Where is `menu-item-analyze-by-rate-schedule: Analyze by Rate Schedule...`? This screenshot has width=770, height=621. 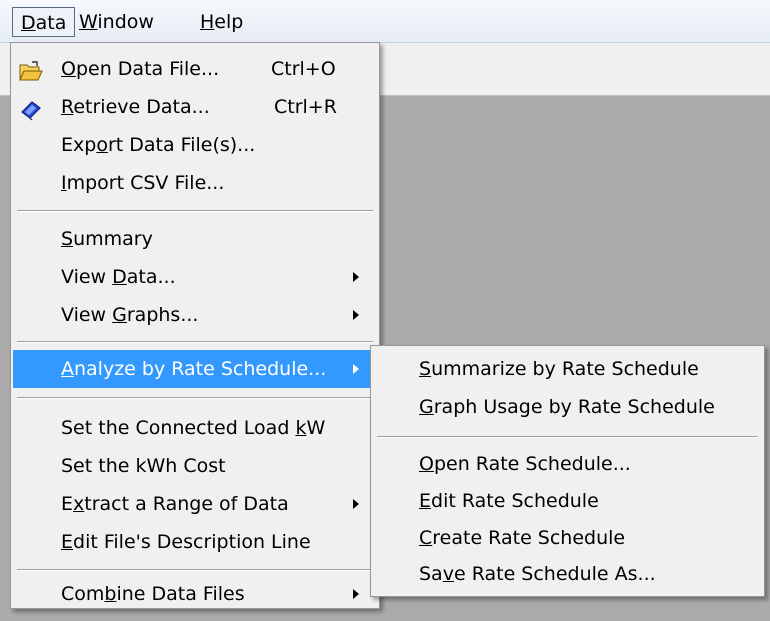
menu-item-analyze-by-rate-schedule: Analyze by Rate Schedule... is located at coordinates (195, 369).